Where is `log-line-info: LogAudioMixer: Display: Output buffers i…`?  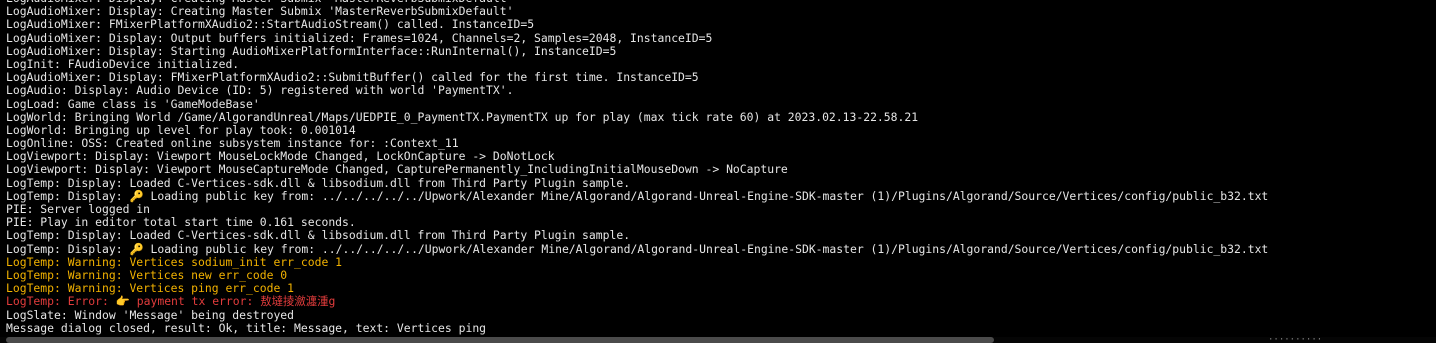
log-line-info: LogAudioMixer: Display: Output buffers i… is located at coordinates (359, 37).